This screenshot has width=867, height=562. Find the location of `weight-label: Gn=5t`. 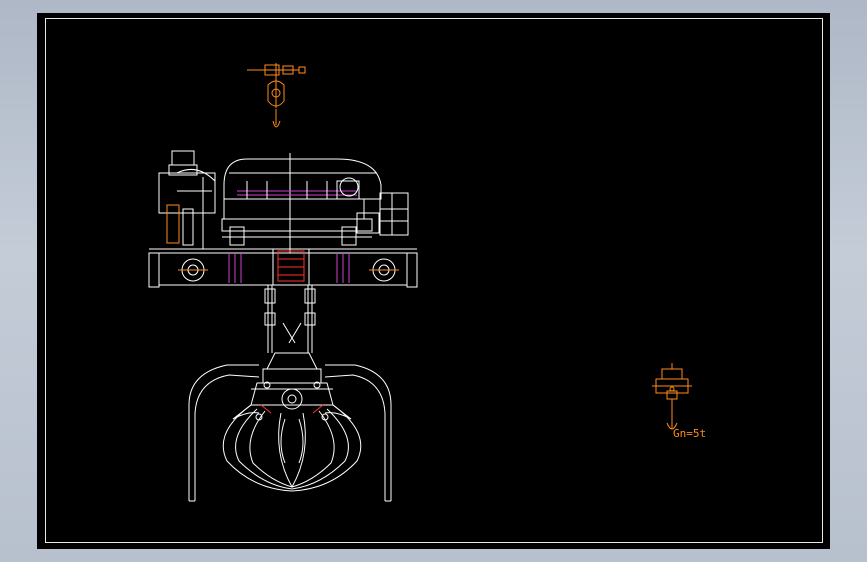

weight-label: Gn=5t is located at coordinates (689, 433).